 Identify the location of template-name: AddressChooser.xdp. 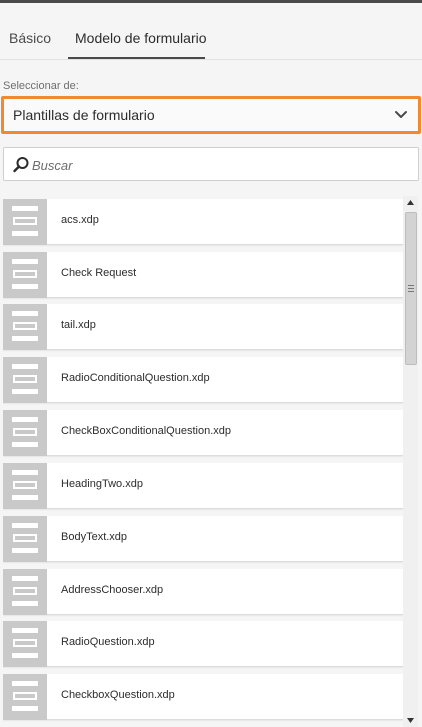
(112, 590).